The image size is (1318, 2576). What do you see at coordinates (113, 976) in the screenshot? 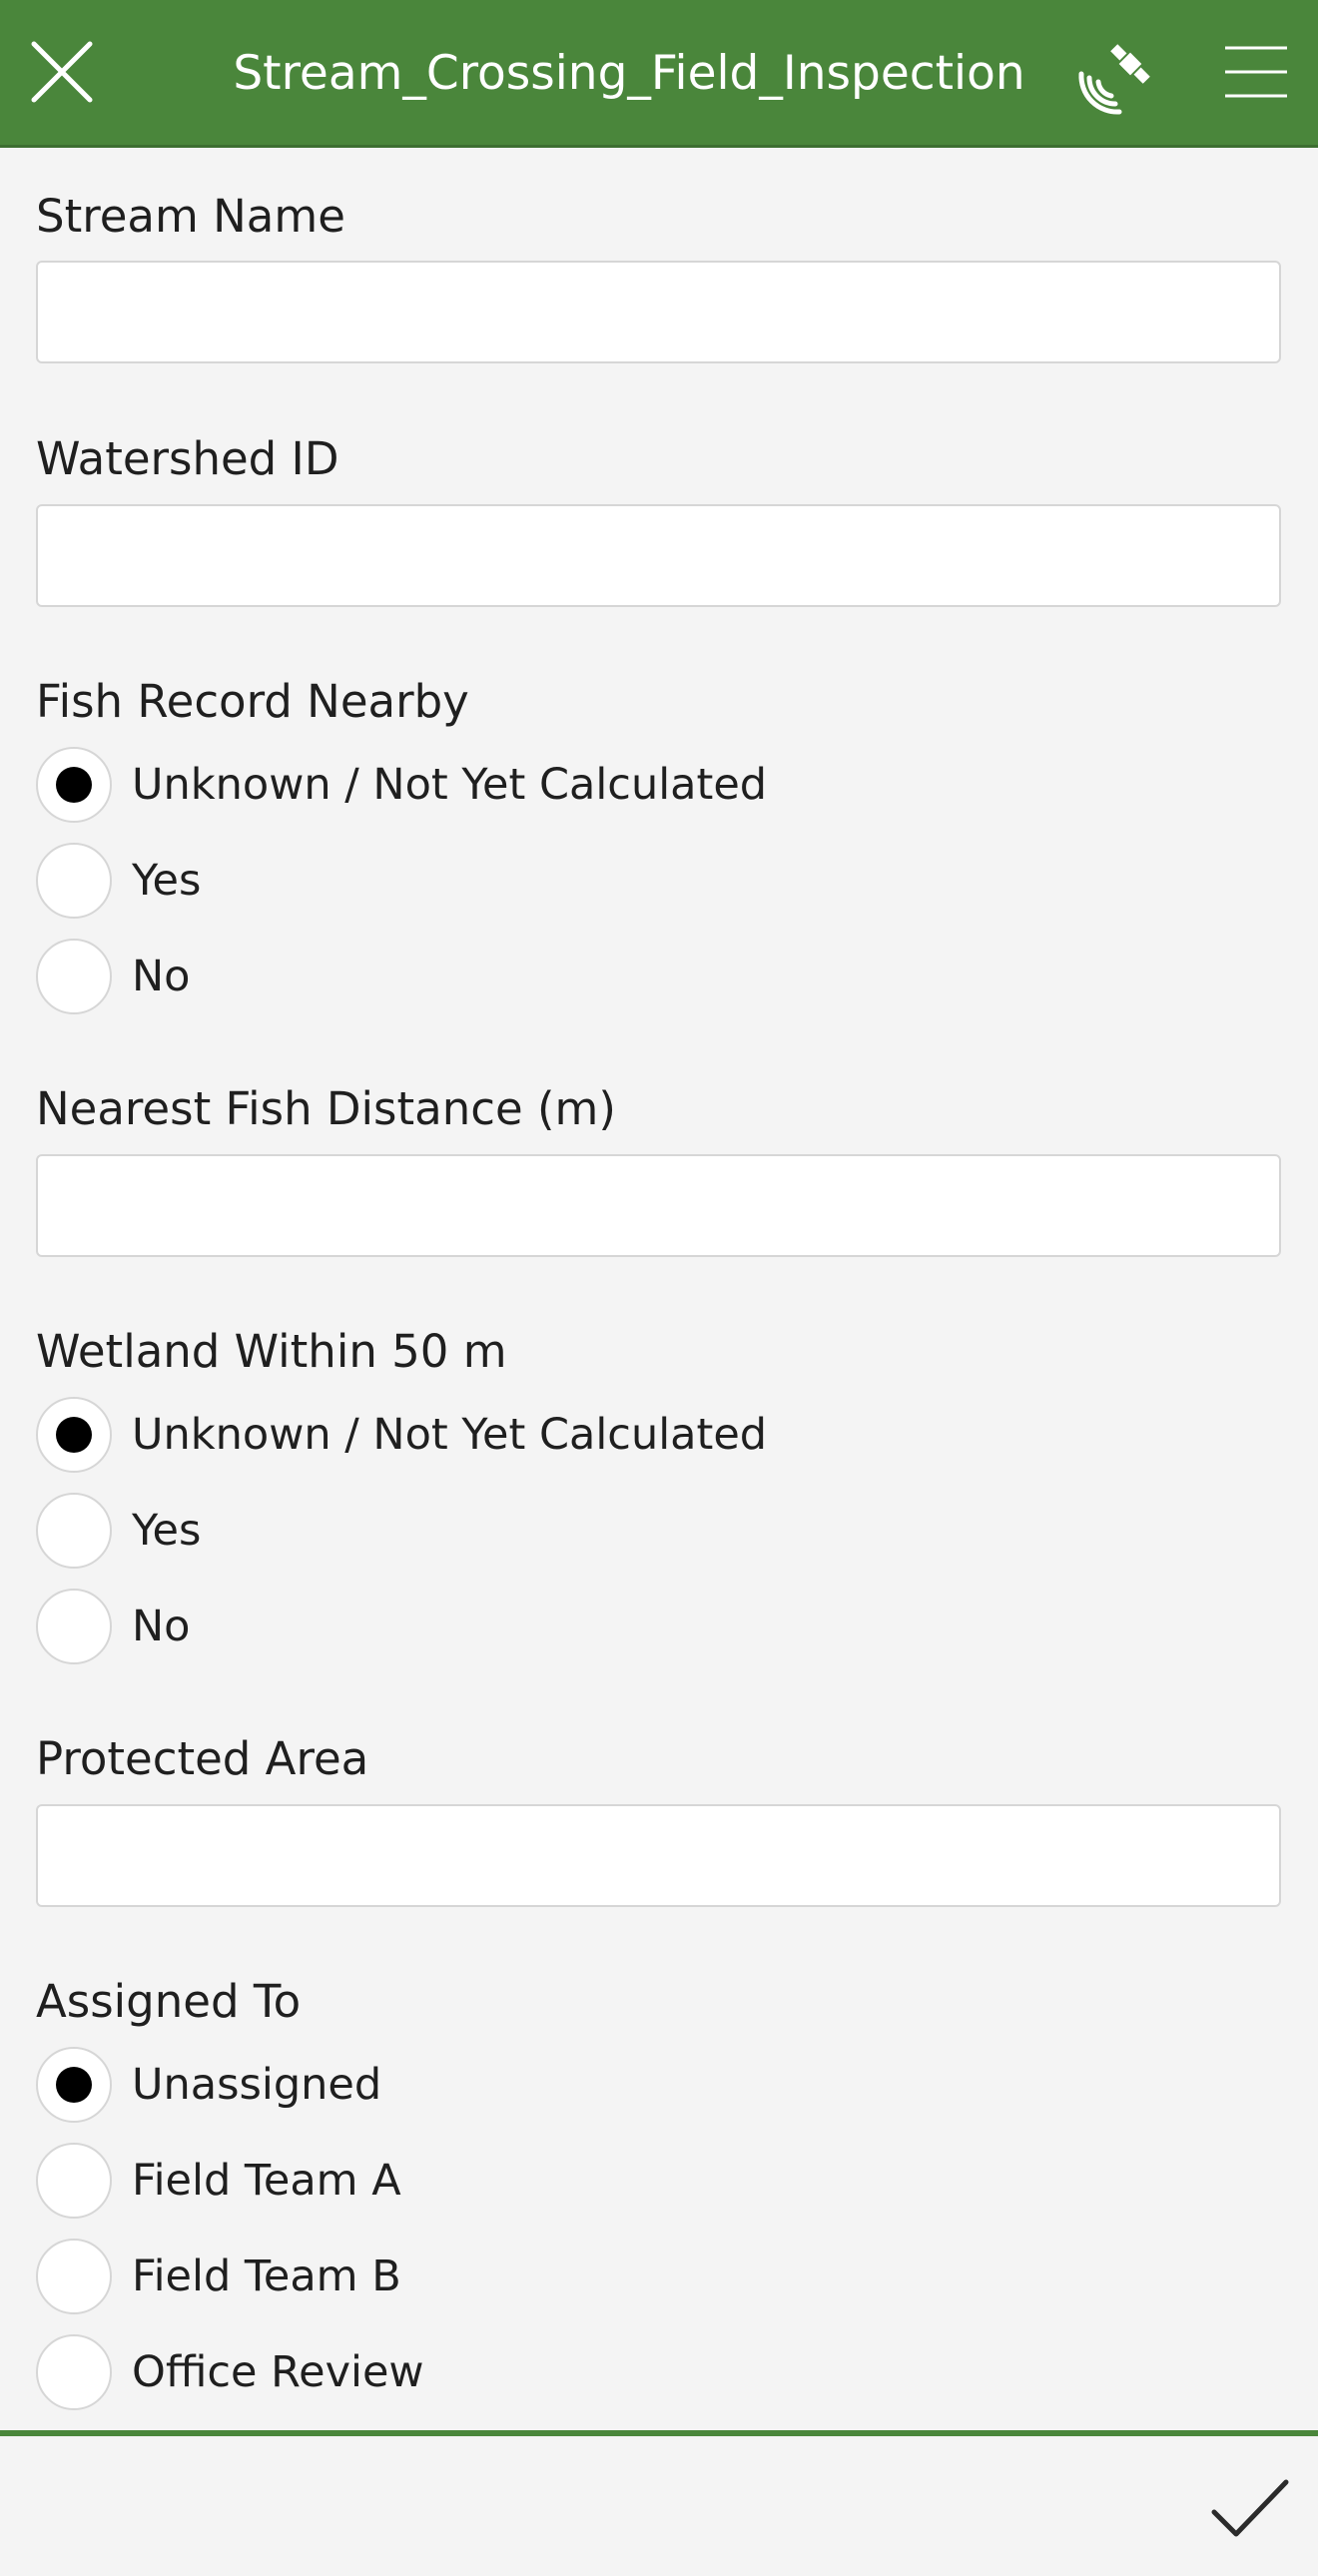
I see `fish-record-option-no: No` at bounding box center [113, 976].